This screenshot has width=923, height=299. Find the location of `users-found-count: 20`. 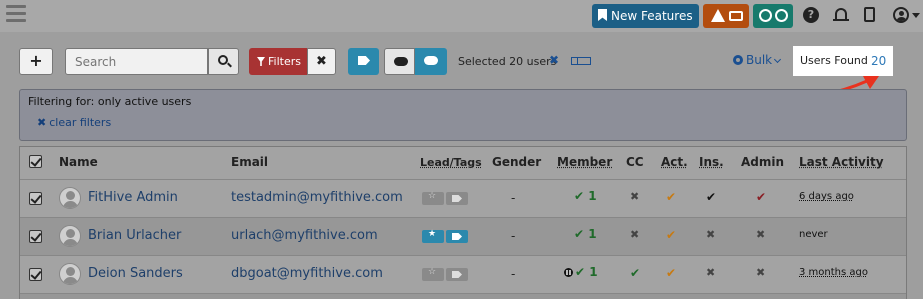

users-found-count: 20 is located at coordinates (879, 61).